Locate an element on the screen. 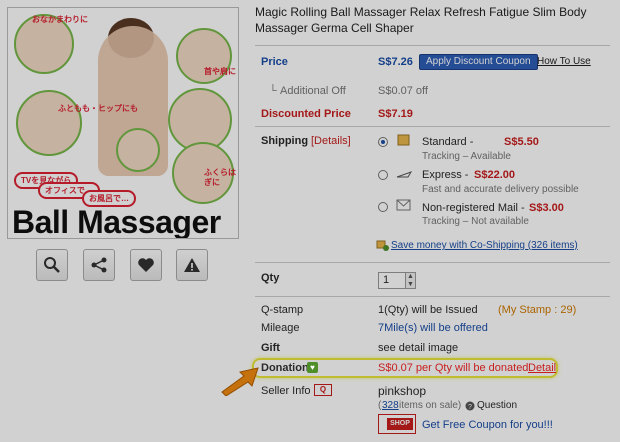 The image size is (620, 442). shipping-express-note: Fast and accurate delivery possible is located at coordinates (500, 189).